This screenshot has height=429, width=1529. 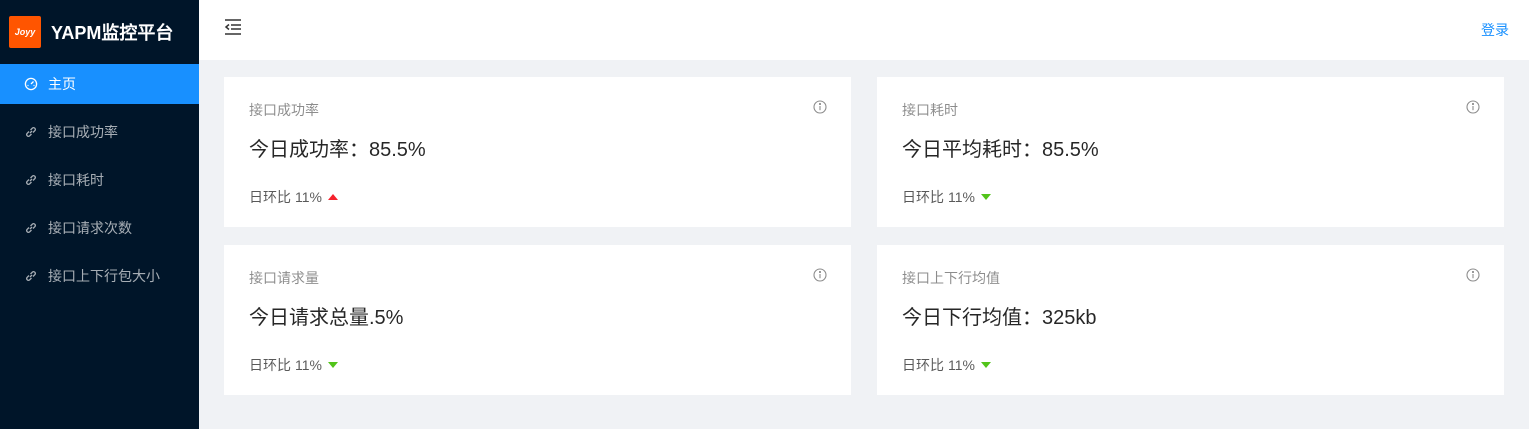 What do you see at coordinates (1190, 320) in the screenshot?
I see `metric-card-packet-size: 接口上下行均值 今日下行均值：325kb 日环比 11%` at bounding box center [1190, 320].